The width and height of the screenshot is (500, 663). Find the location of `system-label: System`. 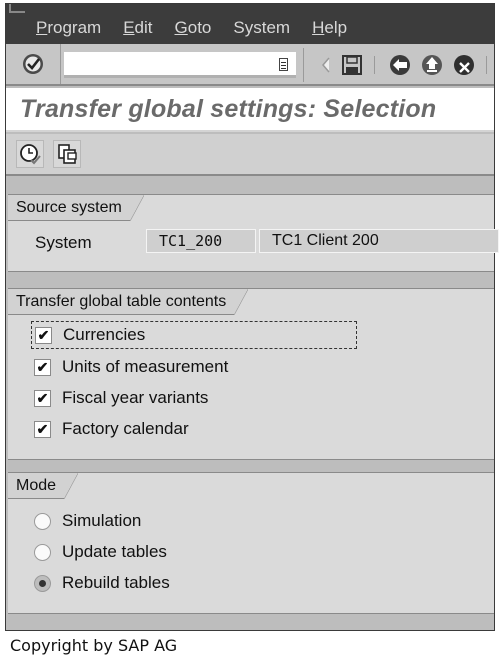

system-label: System is located at coordinates (63, 242).